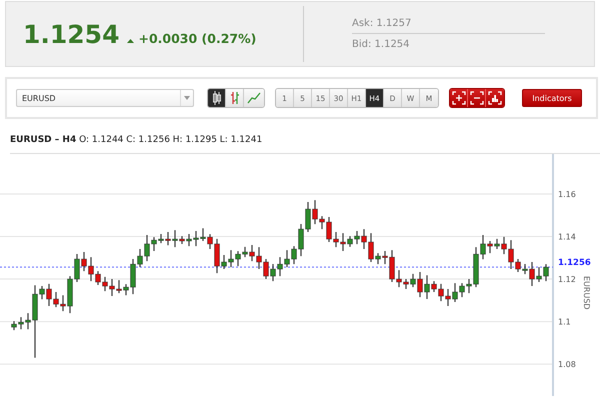  What do you see at coordinates (71, 34) in the screenshot?
I see `price-value: 1.1254` at bounding box center [71, 34].